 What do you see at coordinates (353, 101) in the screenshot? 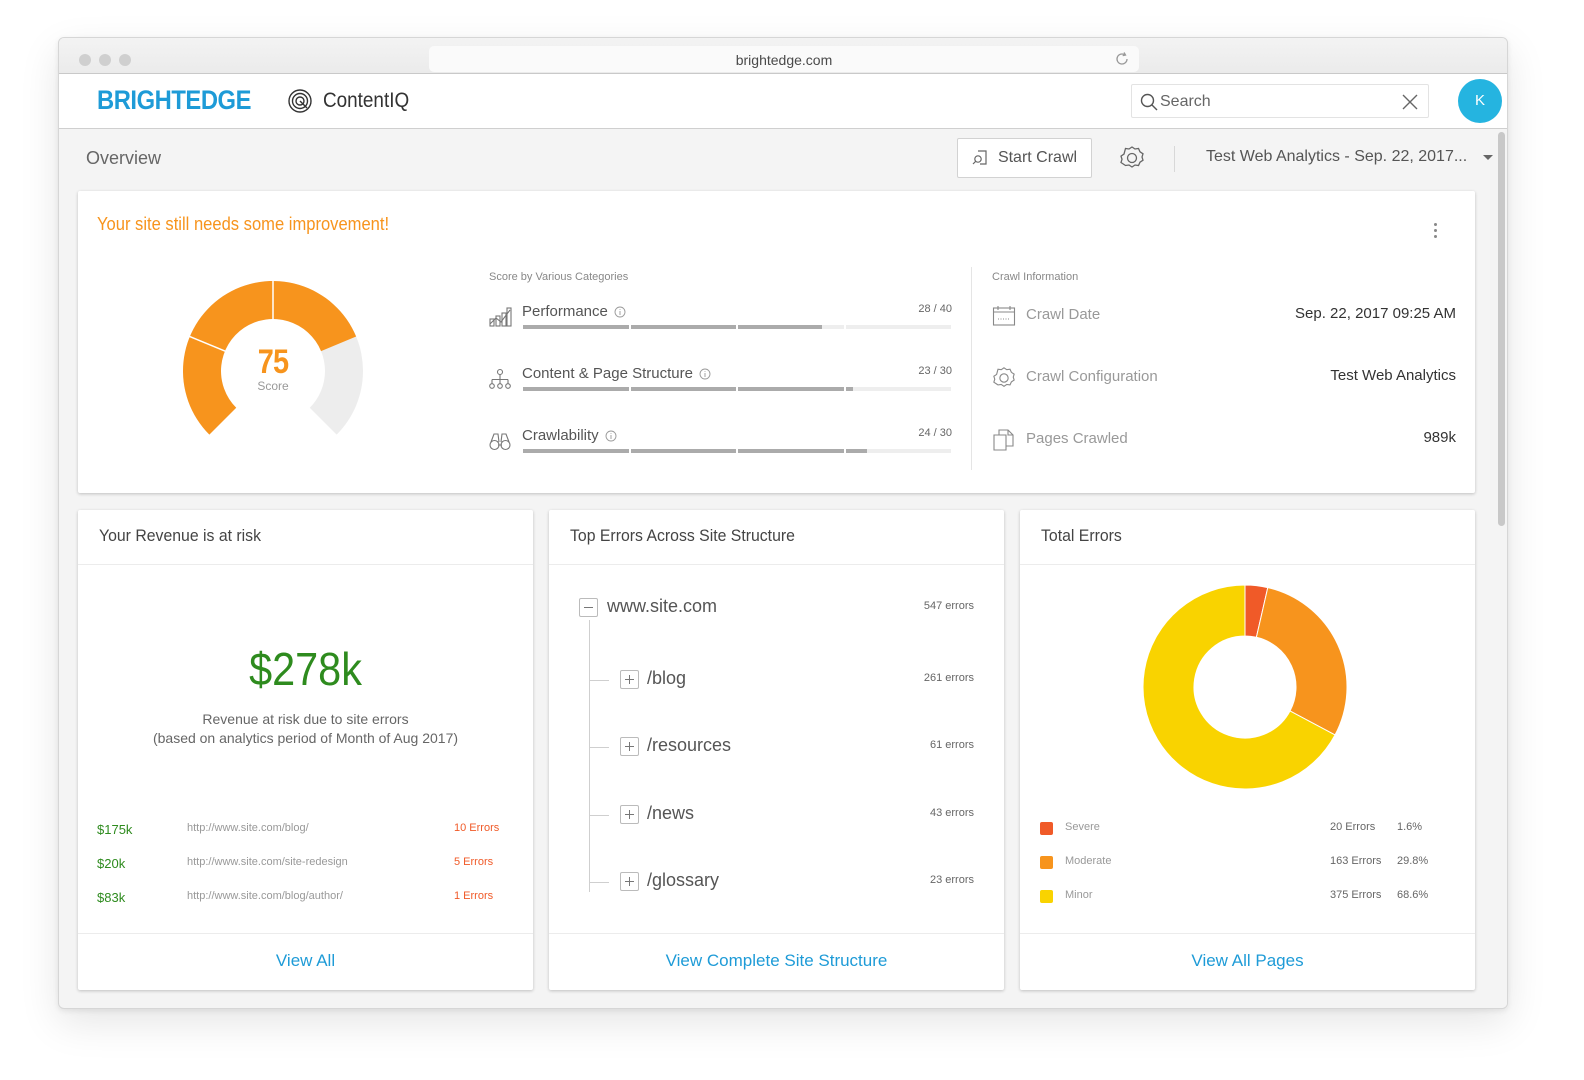
I see `product-switcher: ContentIQ` at bounding box center [353, 101].